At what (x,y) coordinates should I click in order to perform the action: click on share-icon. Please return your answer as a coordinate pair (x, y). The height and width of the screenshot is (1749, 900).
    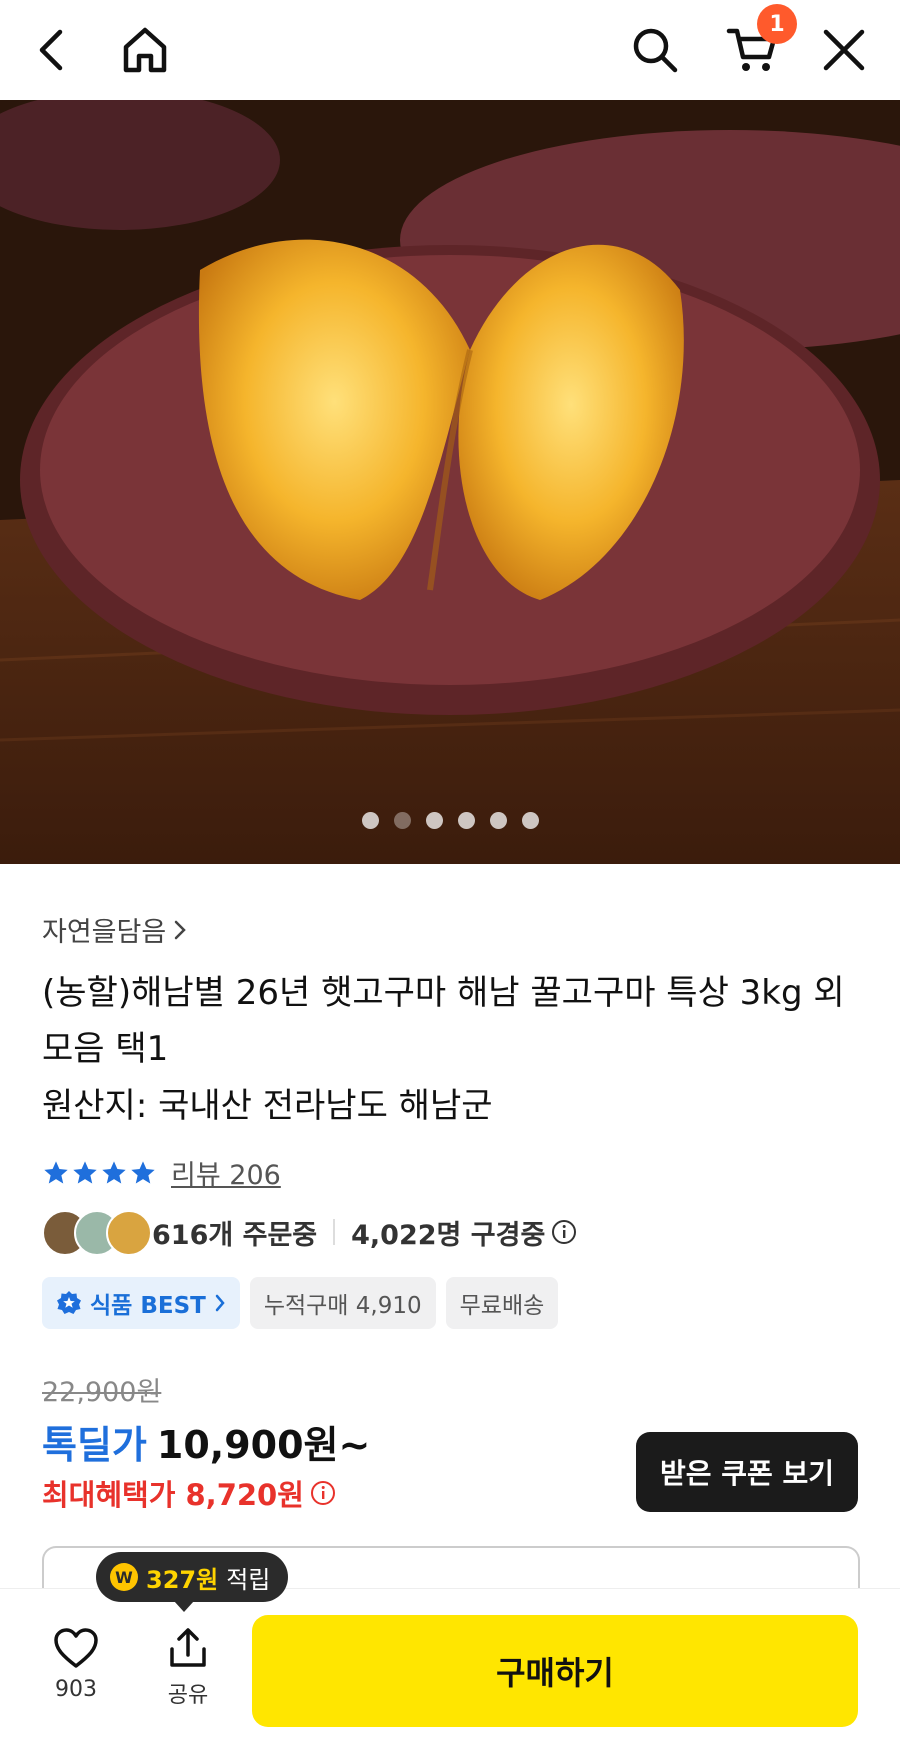
    Looking at the image, I should click on (188, 1647).